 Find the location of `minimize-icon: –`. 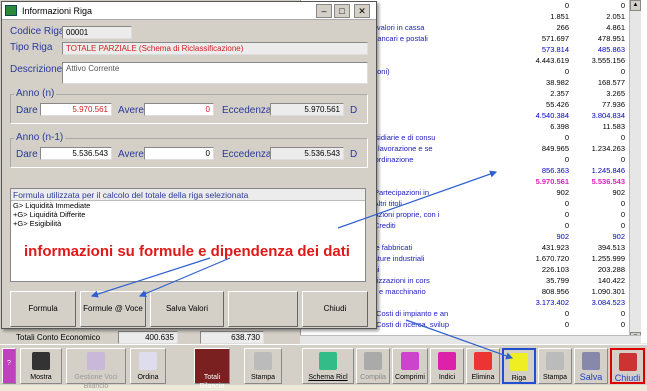

minimize-icon: – is located at coordinates (324, 11).